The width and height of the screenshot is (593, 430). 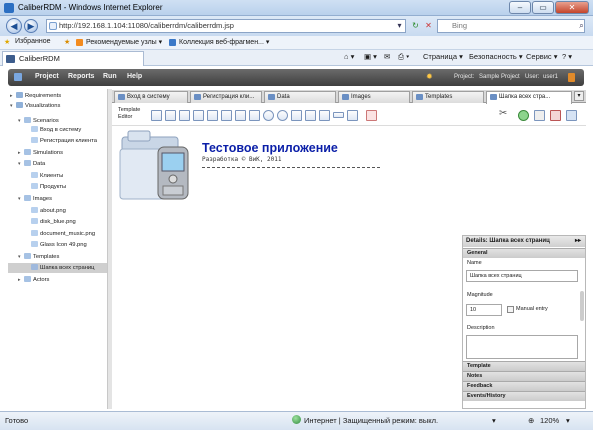 I want to click on lightbulb-icon: ✹, so click(x=429, y=76).